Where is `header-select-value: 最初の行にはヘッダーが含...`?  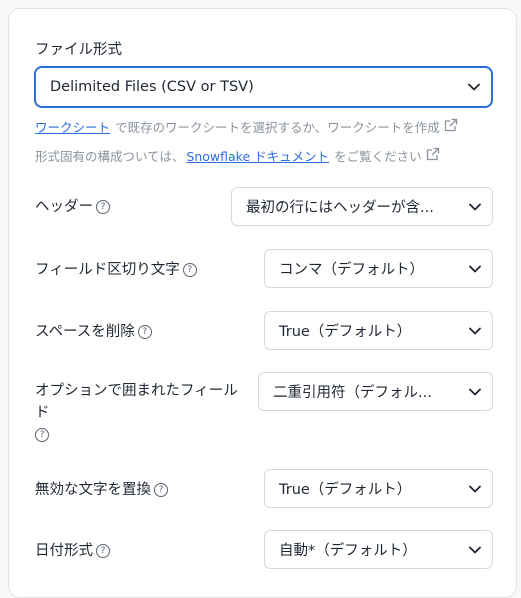 header-select-value: 最初の行にはヘッダーが含... is located at coordinates (340, 208).